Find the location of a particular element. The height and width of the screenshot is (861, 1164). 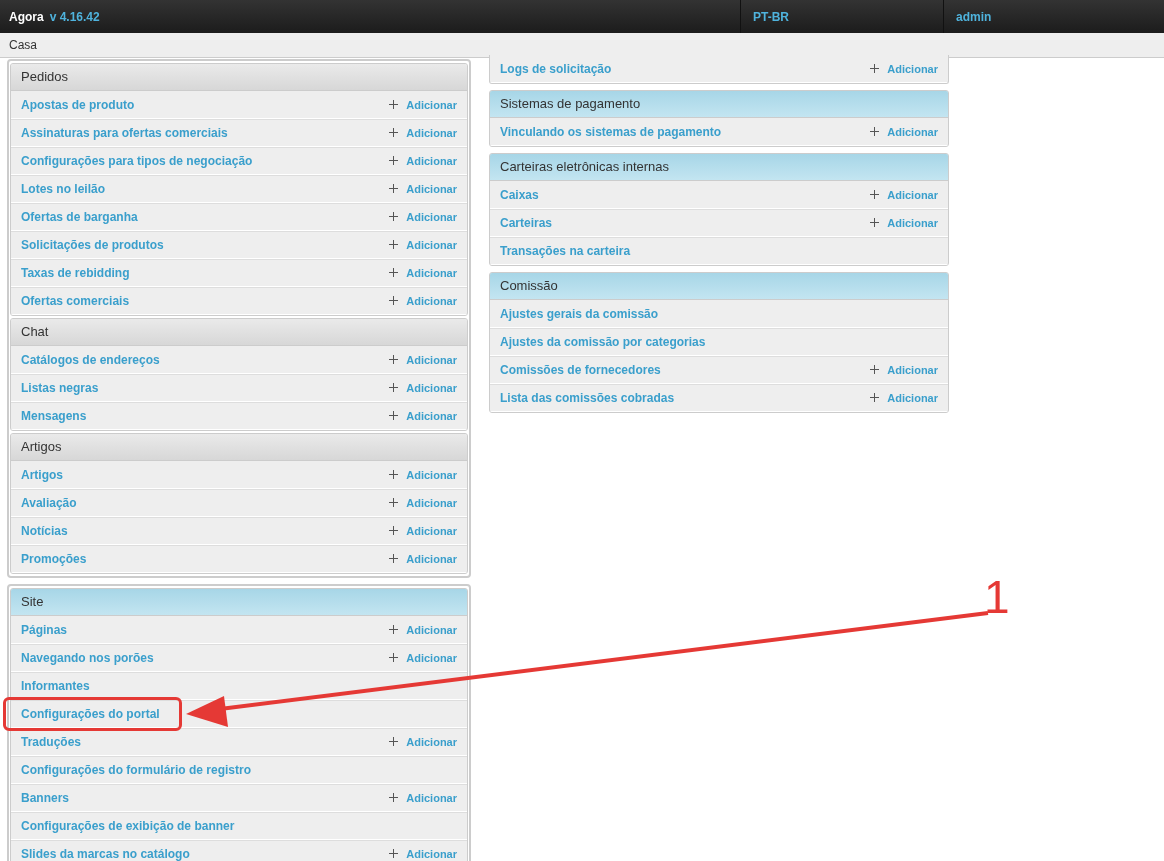

module-link: Navegando nos porões is located at coordinates (87, 657).